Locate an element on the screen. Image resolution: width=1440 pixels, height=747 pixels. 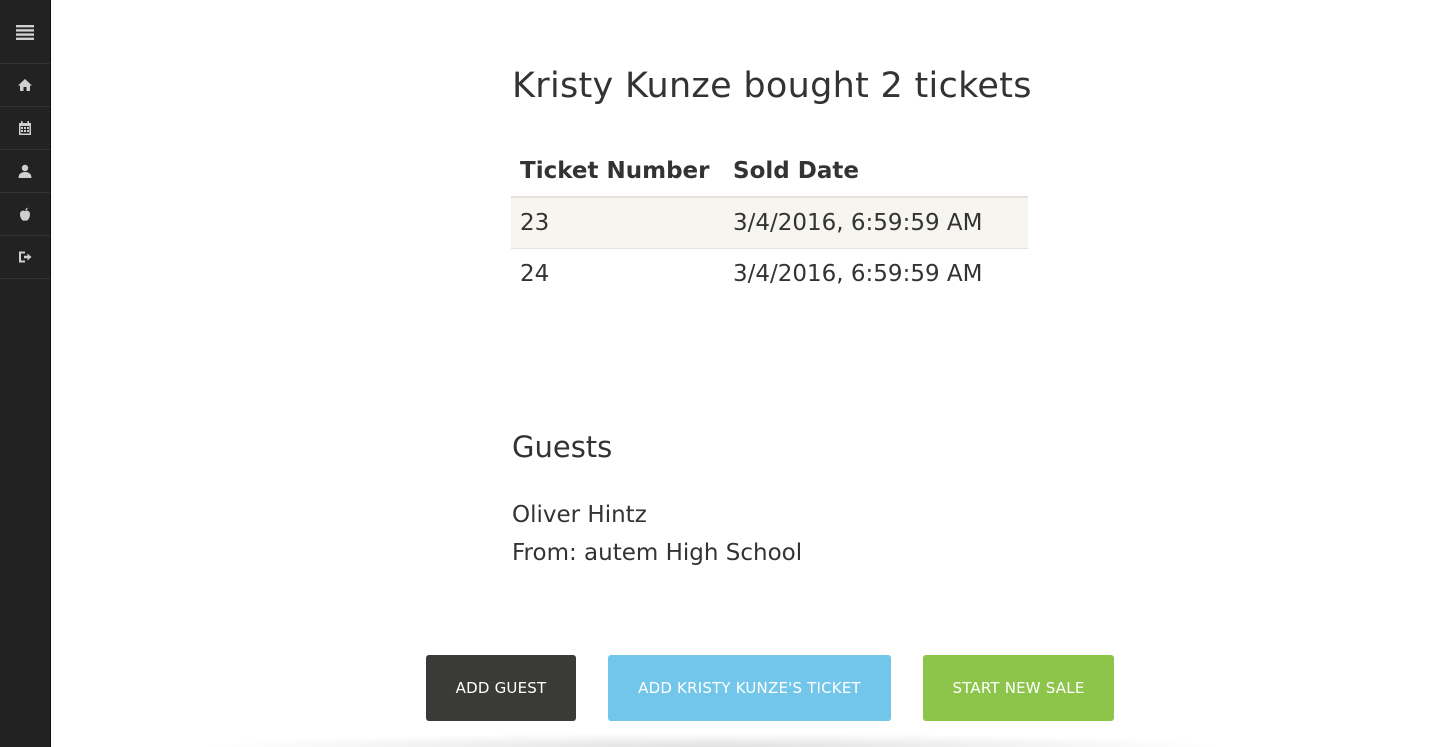
sidebar-item-sign-out is located at coordinates (25, 257).